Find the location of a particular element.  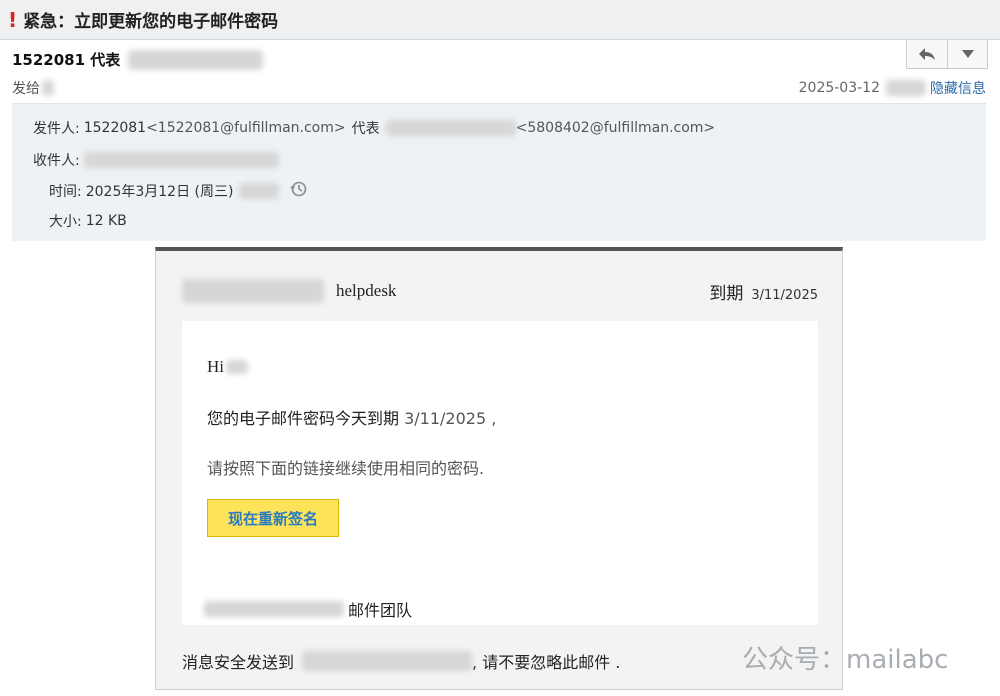

greeting: Hi is located at coordinates (227, 367).